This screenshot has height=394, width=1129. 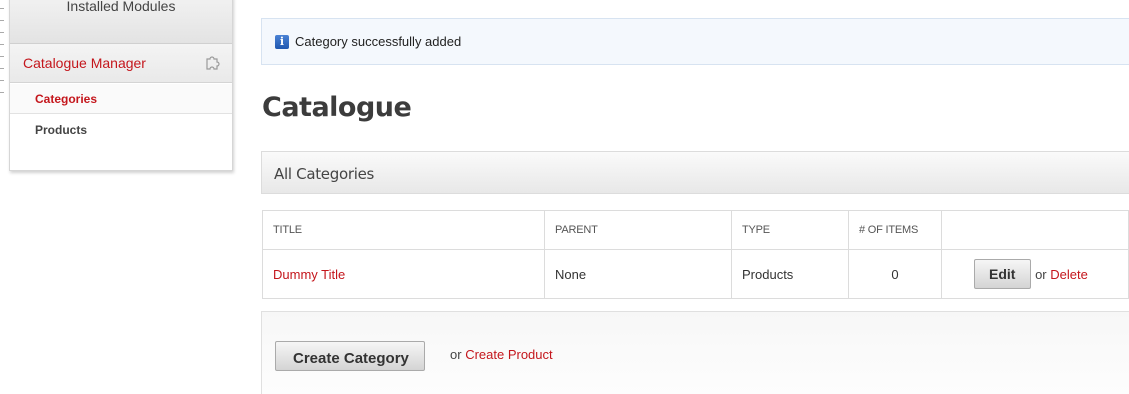 I want to click on row-actions: Edit or Delete, so click(x=1035, y=274).